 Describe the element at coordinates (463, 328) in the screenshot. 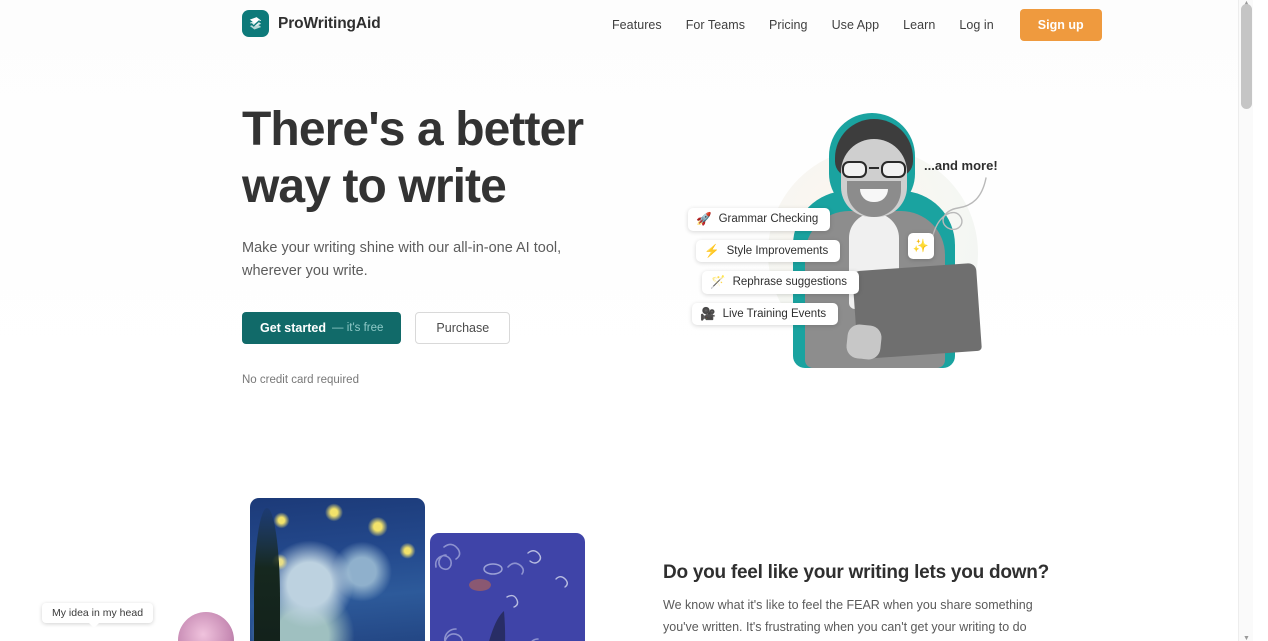

I see `purchase-button: Purchase` at that location.